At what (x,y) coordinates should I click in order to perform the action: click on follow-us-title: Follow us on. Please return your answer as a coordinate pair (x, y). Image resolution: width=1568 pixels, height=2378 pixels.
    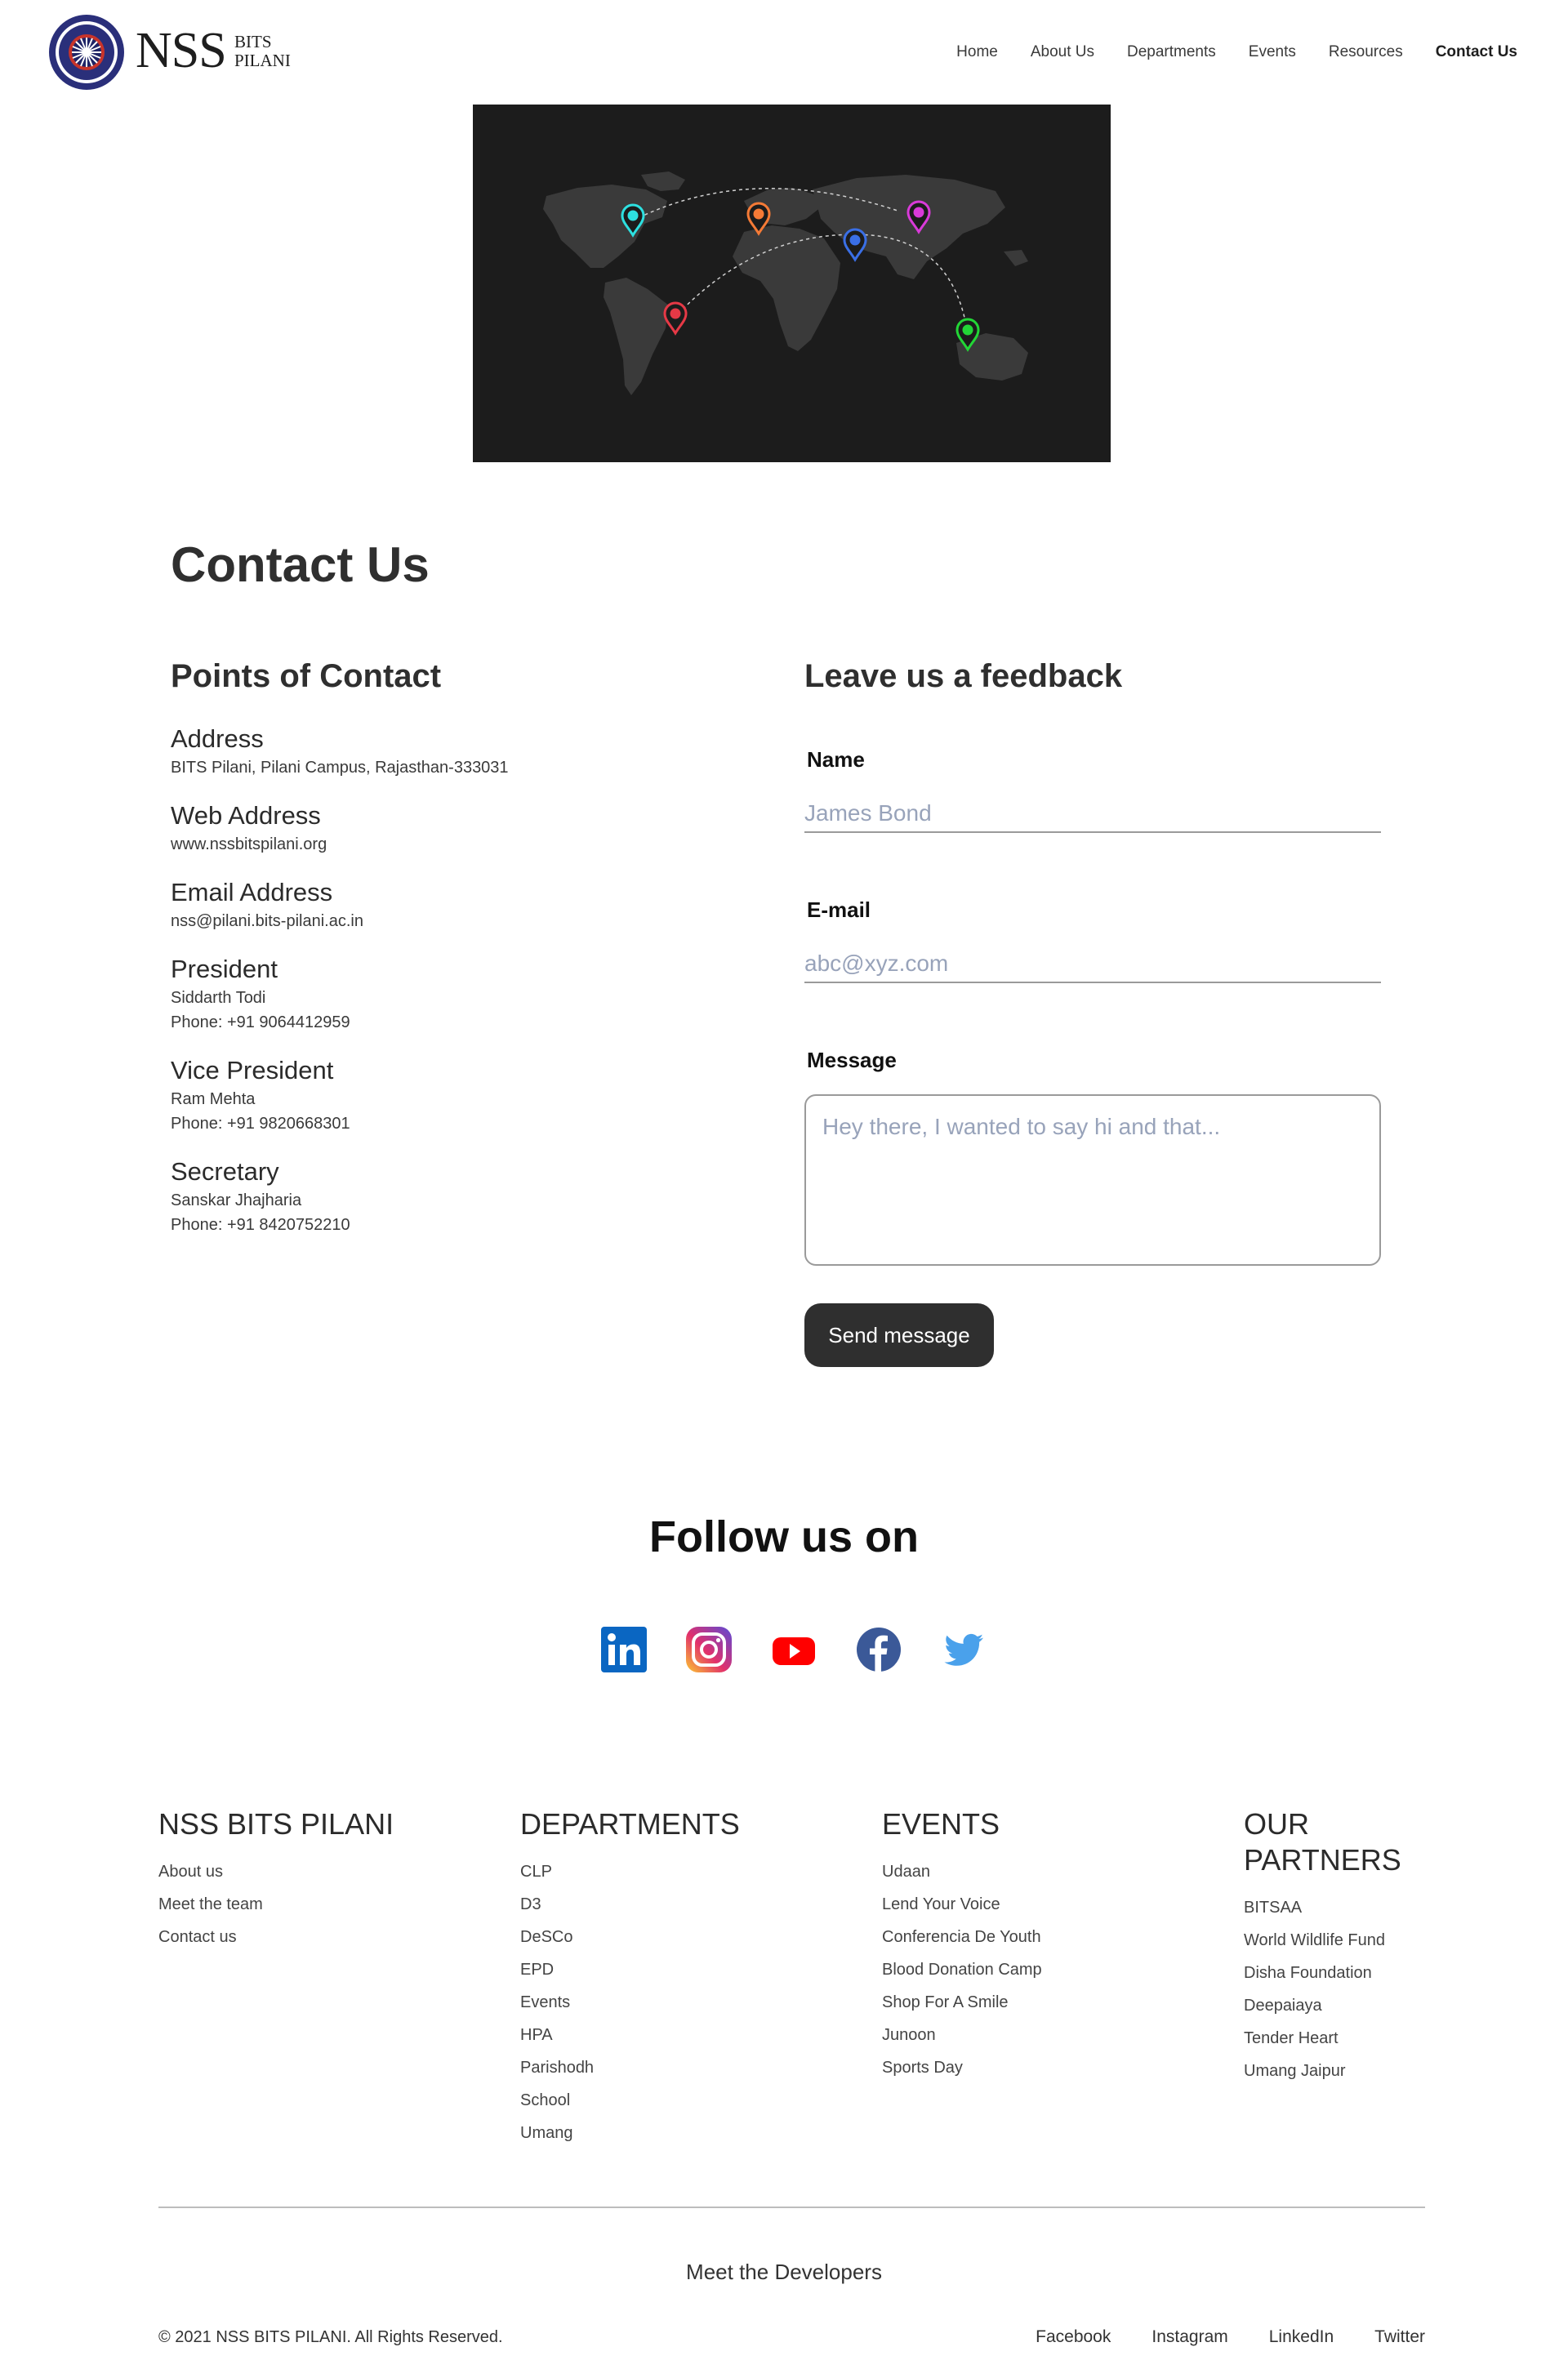
    Looking at the image, I should click on (784, 1537).